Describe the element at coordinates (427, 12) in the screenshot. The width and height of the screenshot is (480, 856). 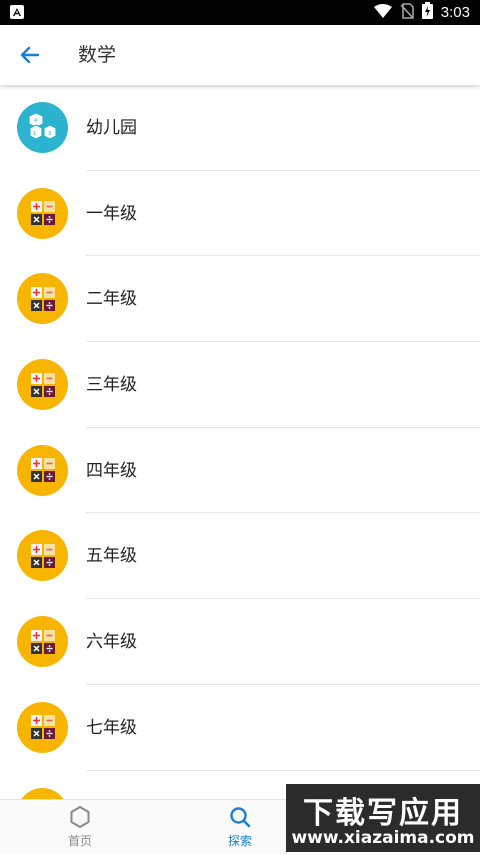
I see `battery-charging-icon` at that location.